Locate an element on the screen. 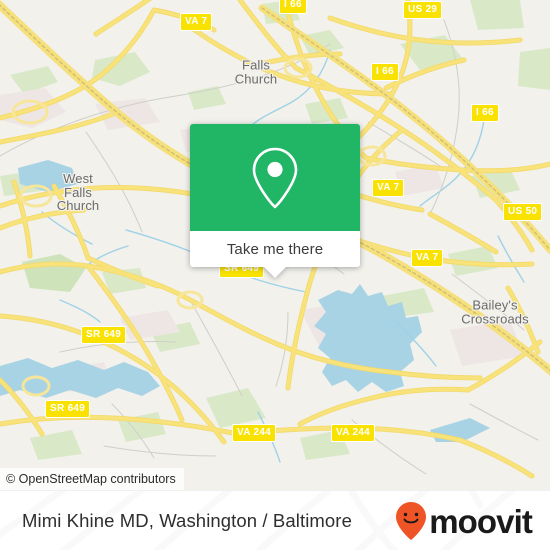 Image resolution: width=550 pixels, height=550 pixels. map-pin-icon is located at coordinates (275, 177).